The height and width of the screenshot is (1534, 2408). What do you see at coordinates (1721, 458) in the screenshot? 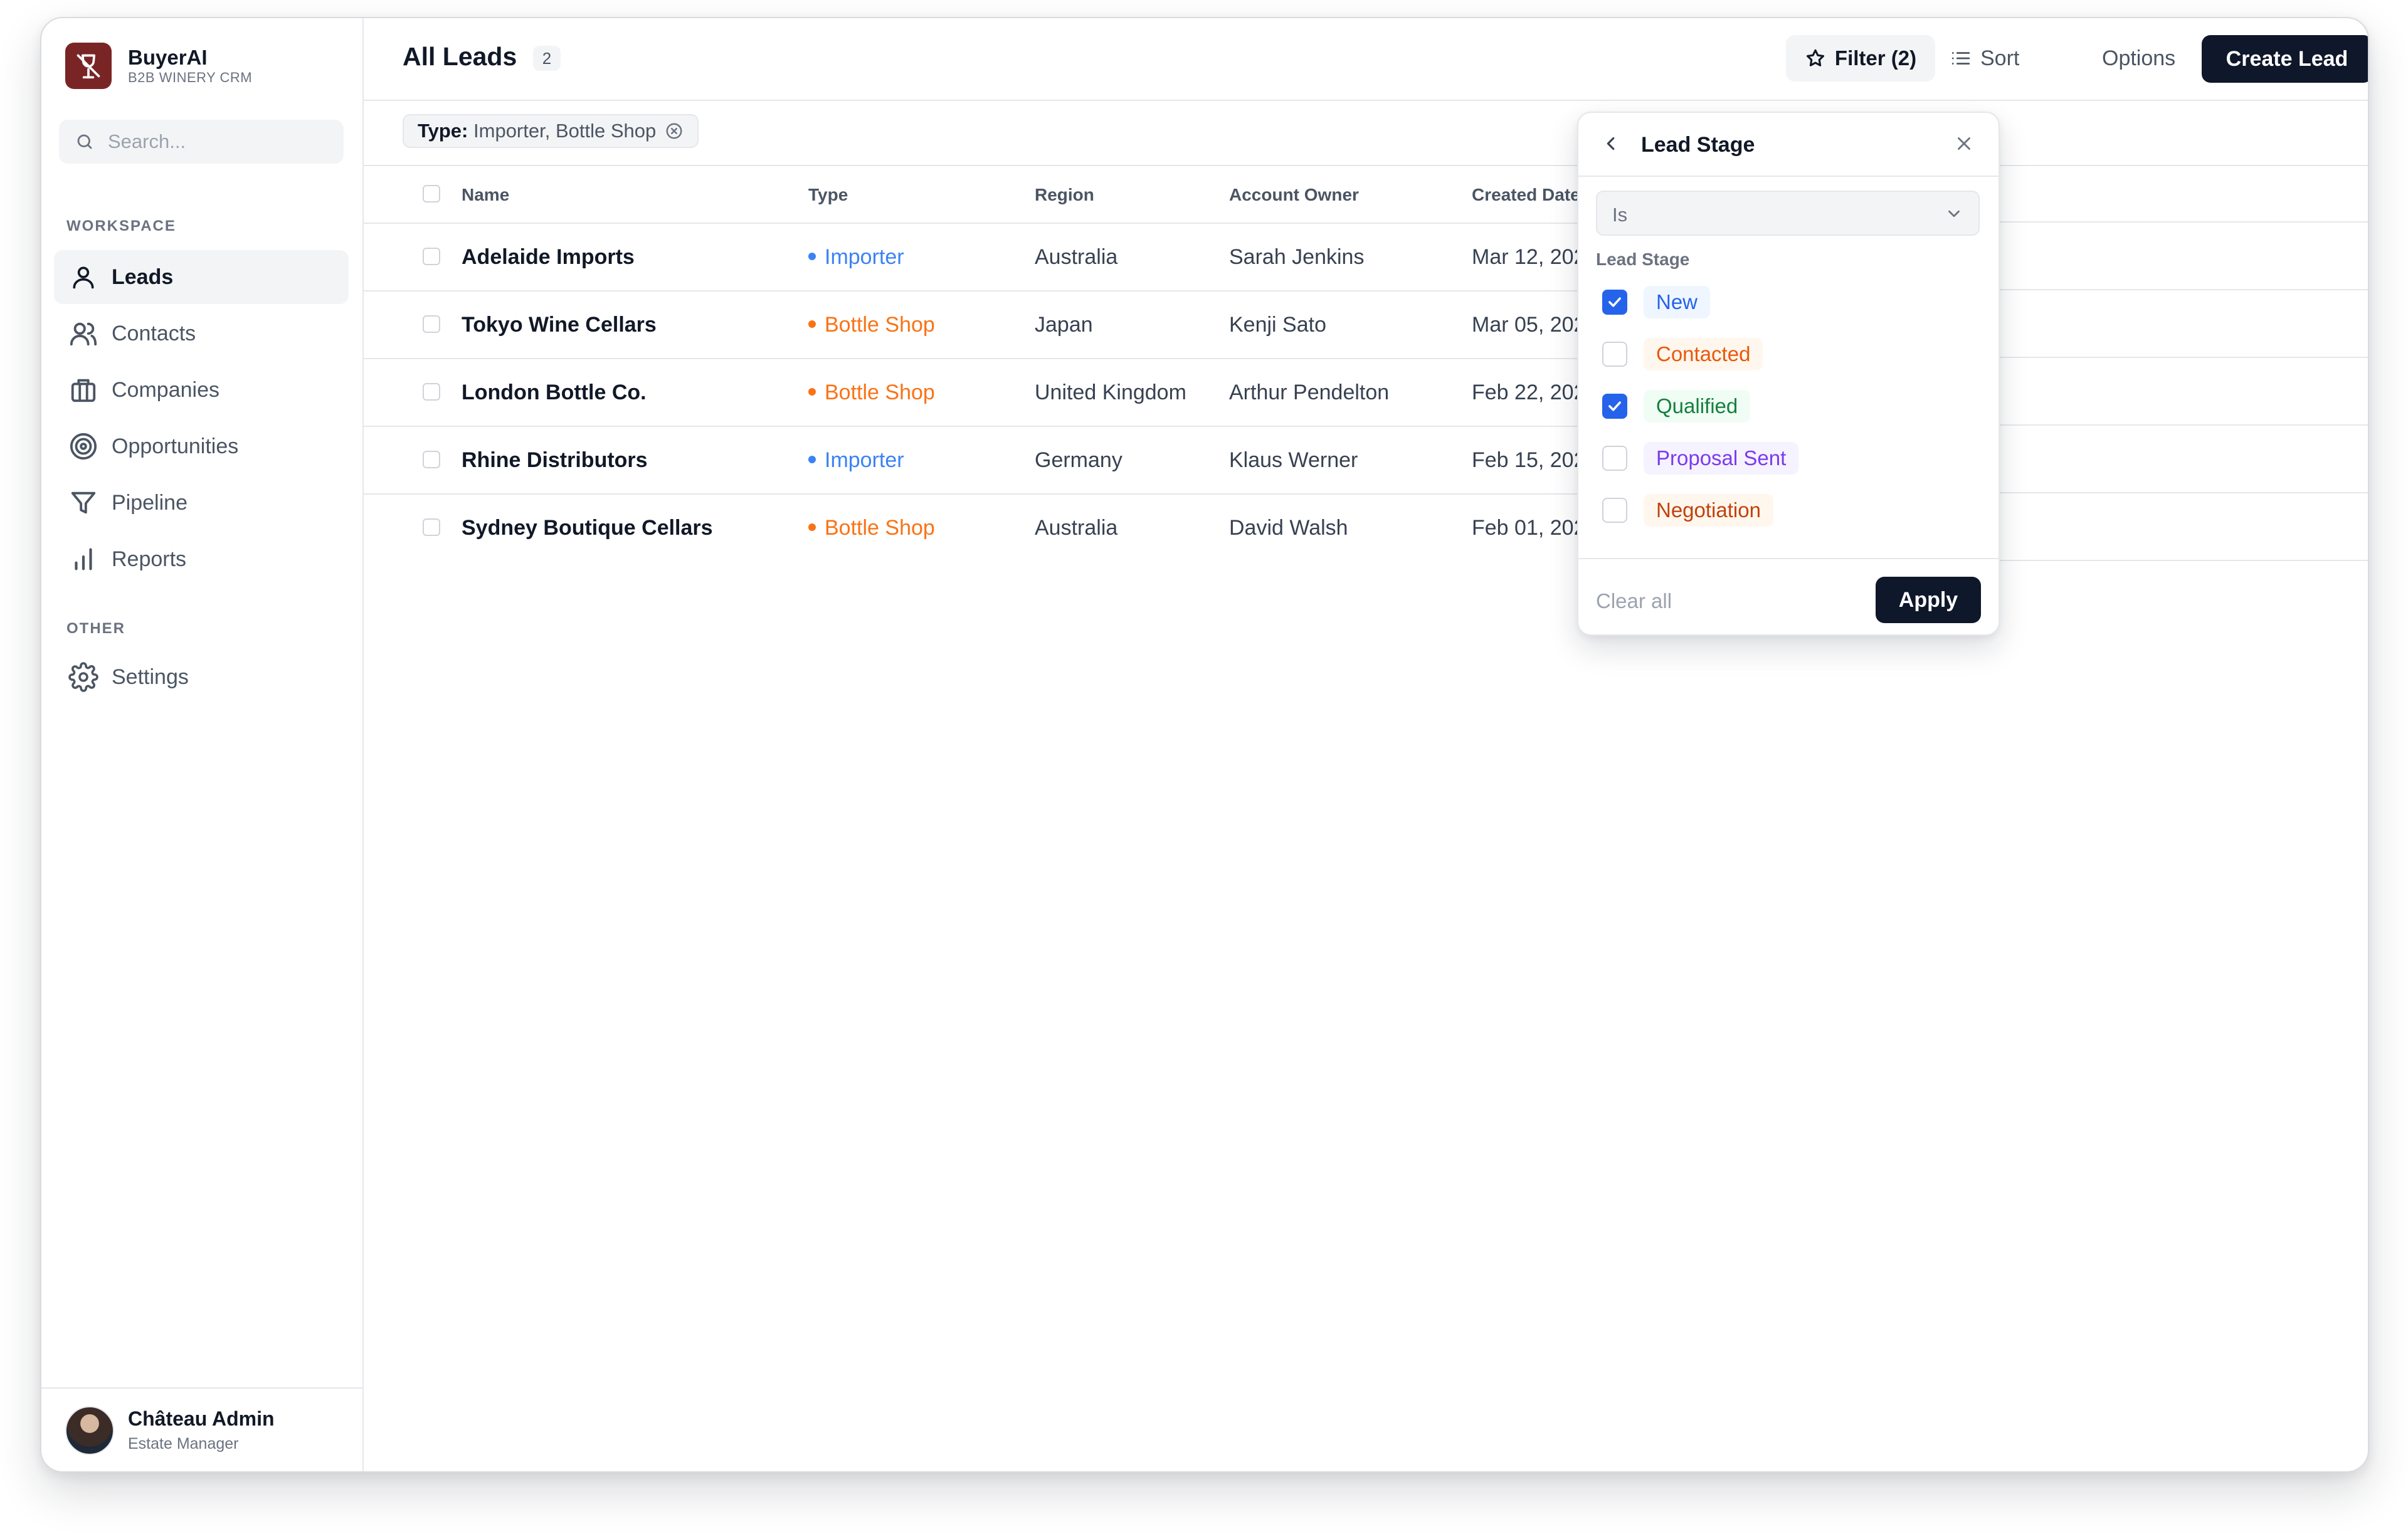
I see `stage-tag: Proposal Sent` at bounding box center [1721, 458].